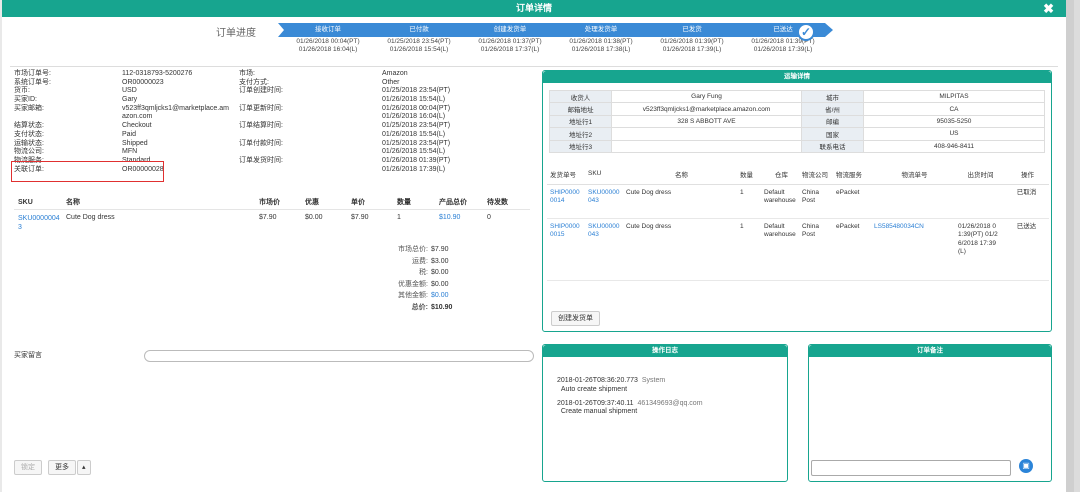 The width and height of the screenshot is (1080, 492). Describe the element at coordinates (28, 355) in the screenshot. I see `buyer-note-label: 买家留言` at that location.